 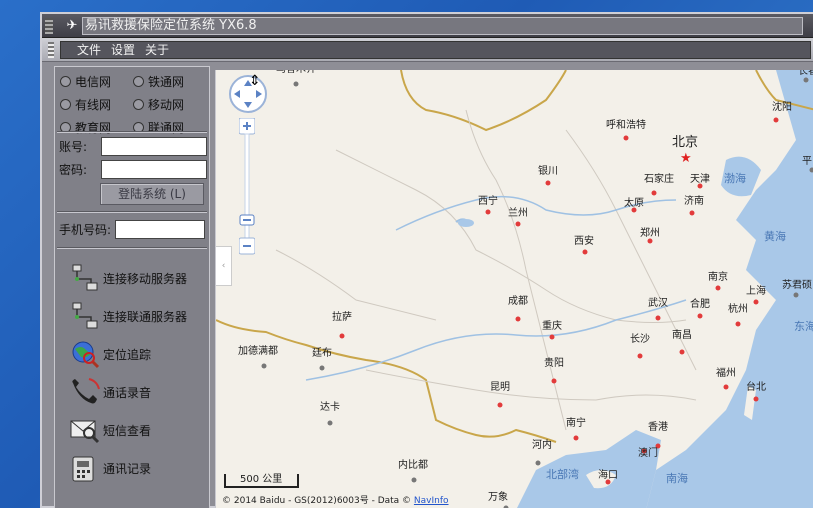 What do you see at coordinates (413, 464) in the screenshot?
I see `city-label: 内比都` at bounding box center [413, 464].